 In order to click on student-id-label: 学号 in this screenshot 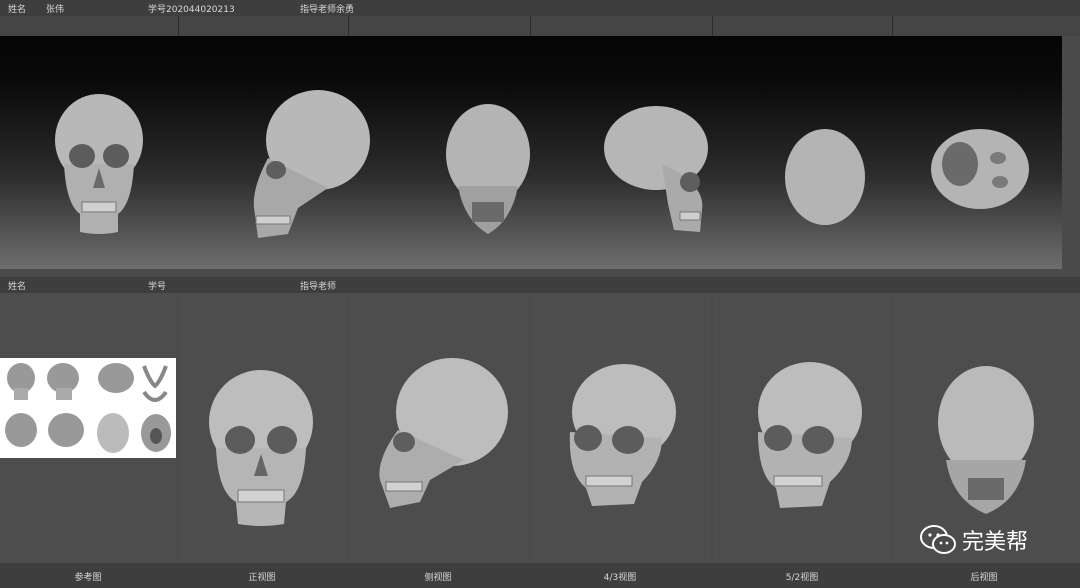, I will do `click(157, 287)`.